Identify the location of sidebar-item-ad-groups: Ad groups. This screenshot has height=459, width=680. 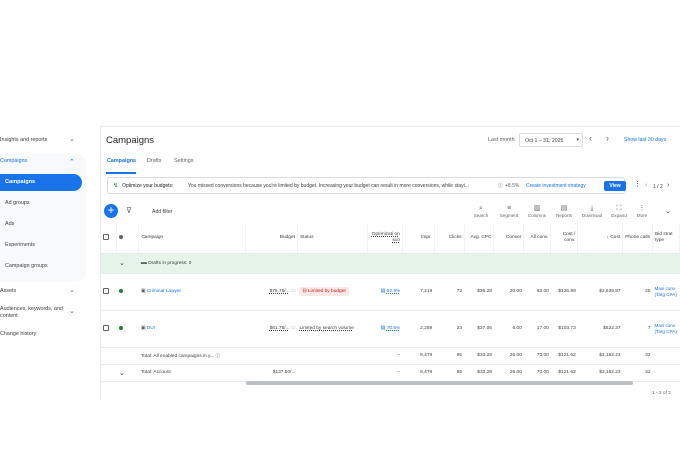
(47, 203).